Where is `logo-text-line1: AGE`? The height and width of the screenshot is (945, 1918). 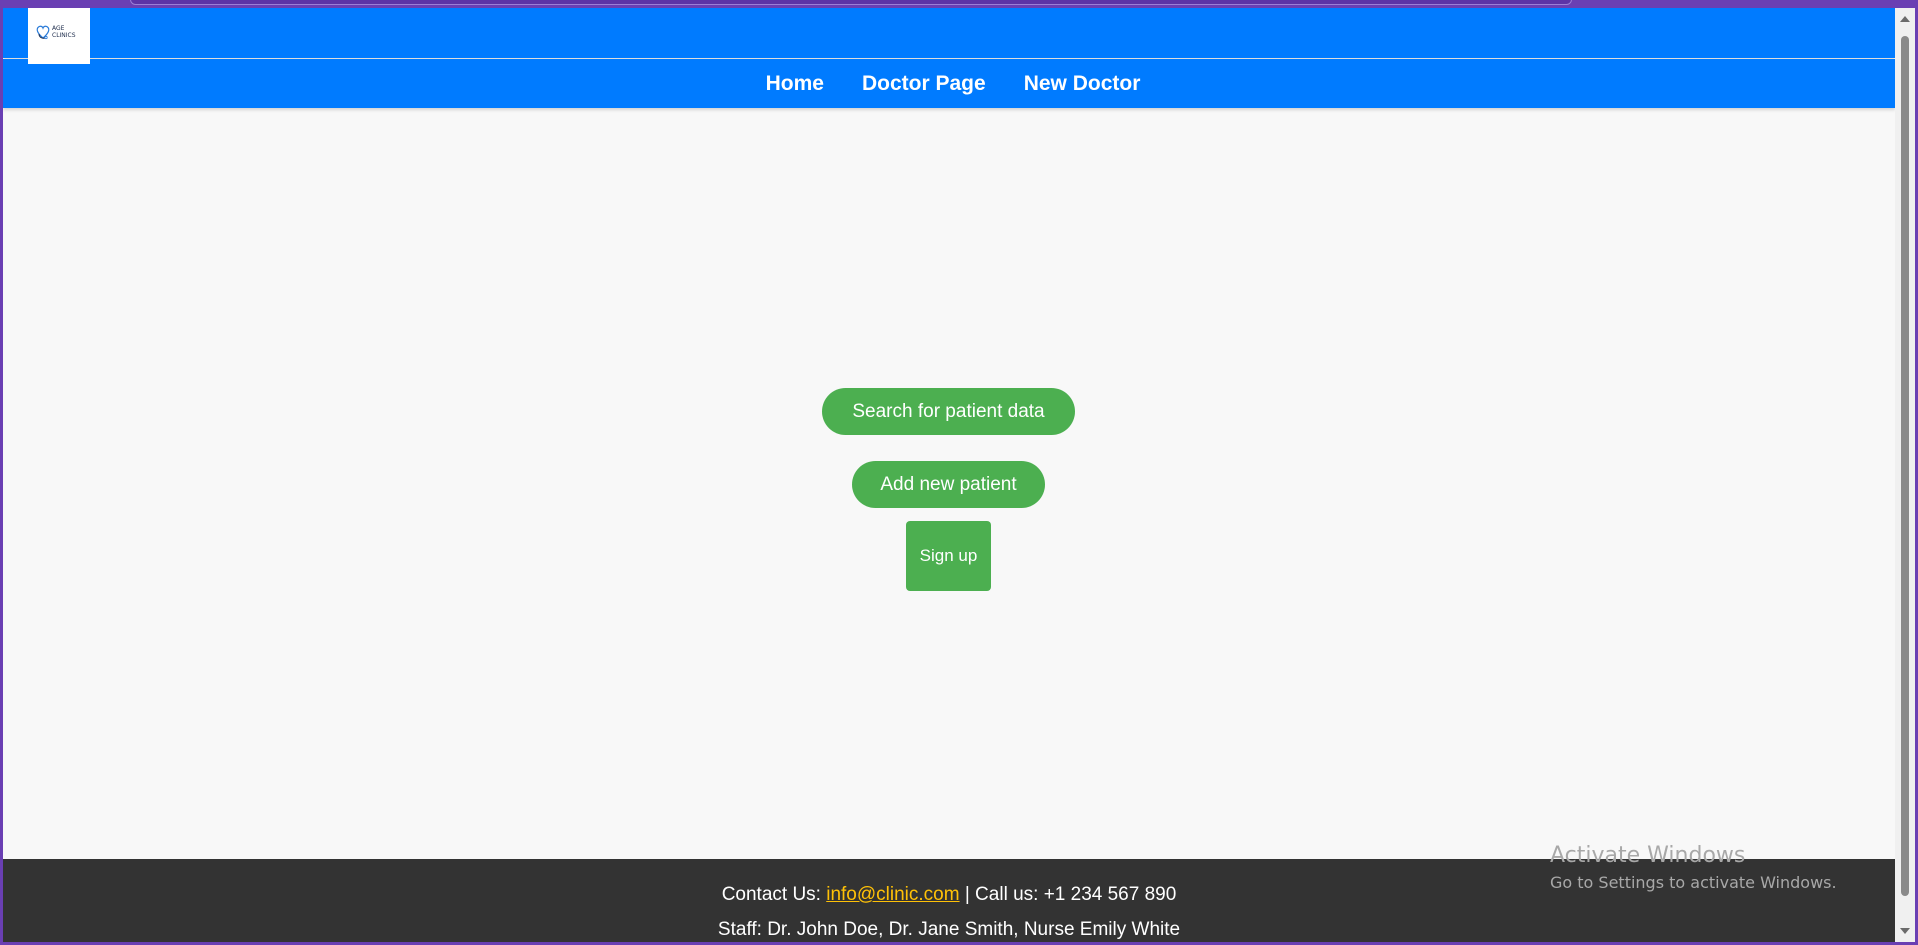
logo-text-line1: AGE is located at coordinates (58, 28).